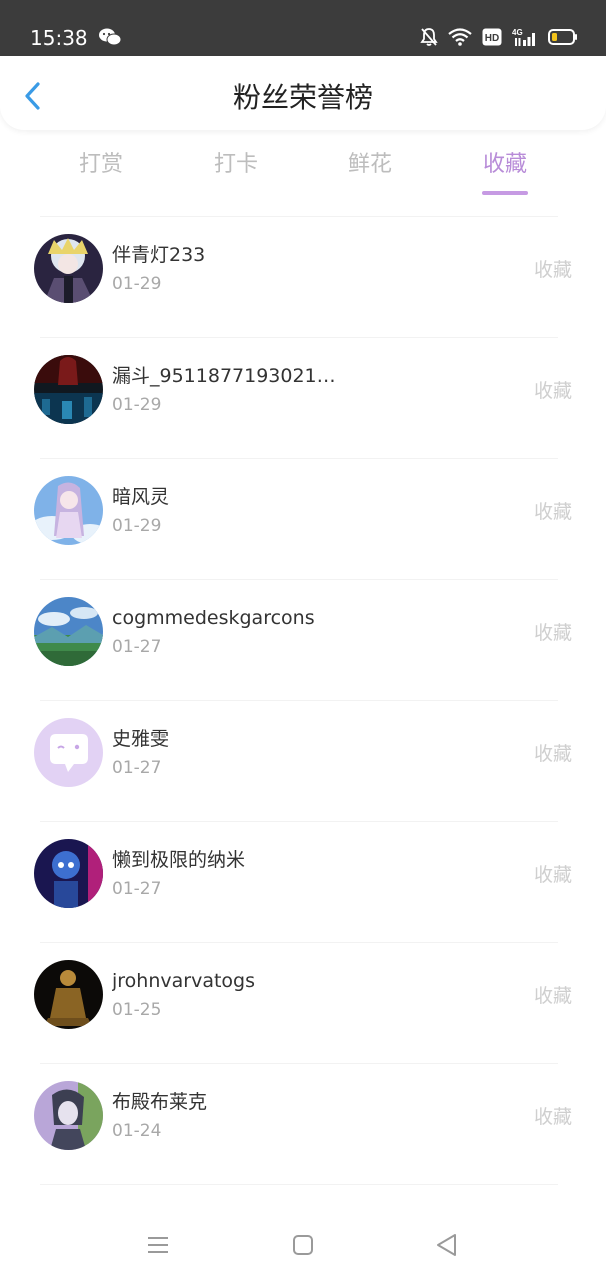 The height and width of the screenshot is (1280, 606). Describe the element at coordinates (303, 1002) in the screenshot. I see `list-item: jrohnvarvatogs 01-25 收藏` at that location.